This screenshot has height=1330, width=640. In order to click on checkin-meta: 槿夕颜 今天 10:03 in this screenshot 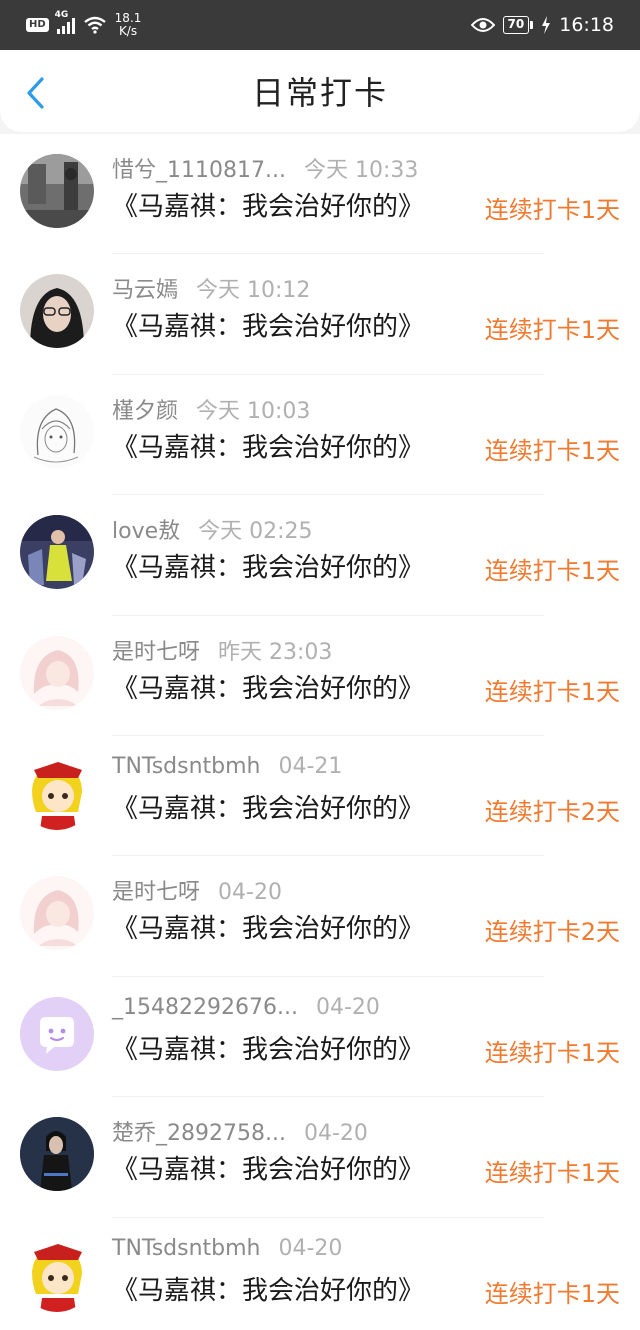, I will do `click(211, 409)`.